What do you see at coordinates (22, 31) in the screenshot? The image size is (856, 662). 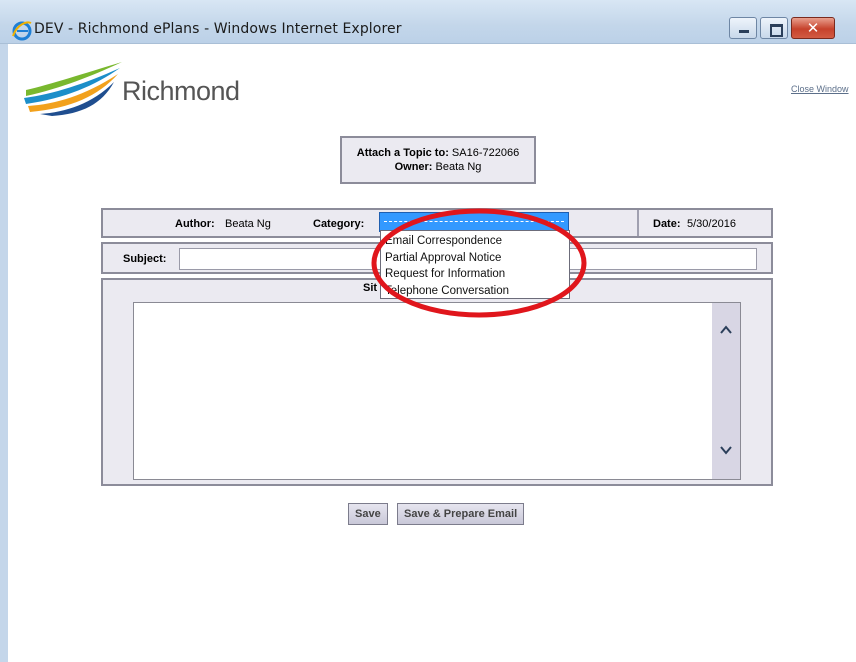 I see `internet-explorer-icon` at bounding box center [22, 31].